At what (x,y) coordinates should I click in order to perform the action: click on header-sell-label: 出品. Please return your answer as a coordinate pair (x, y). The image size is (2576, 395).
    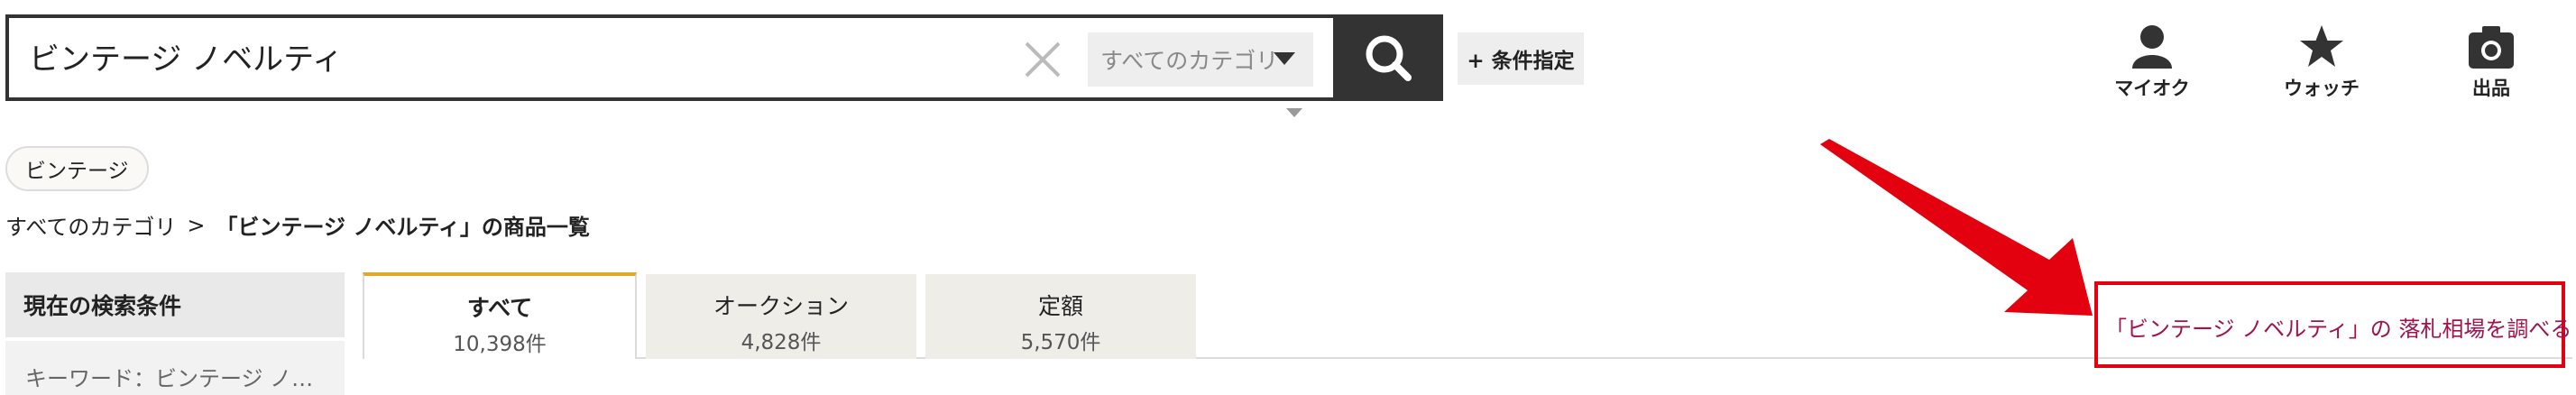
    Looking at the image, I should click on (2491, 88).